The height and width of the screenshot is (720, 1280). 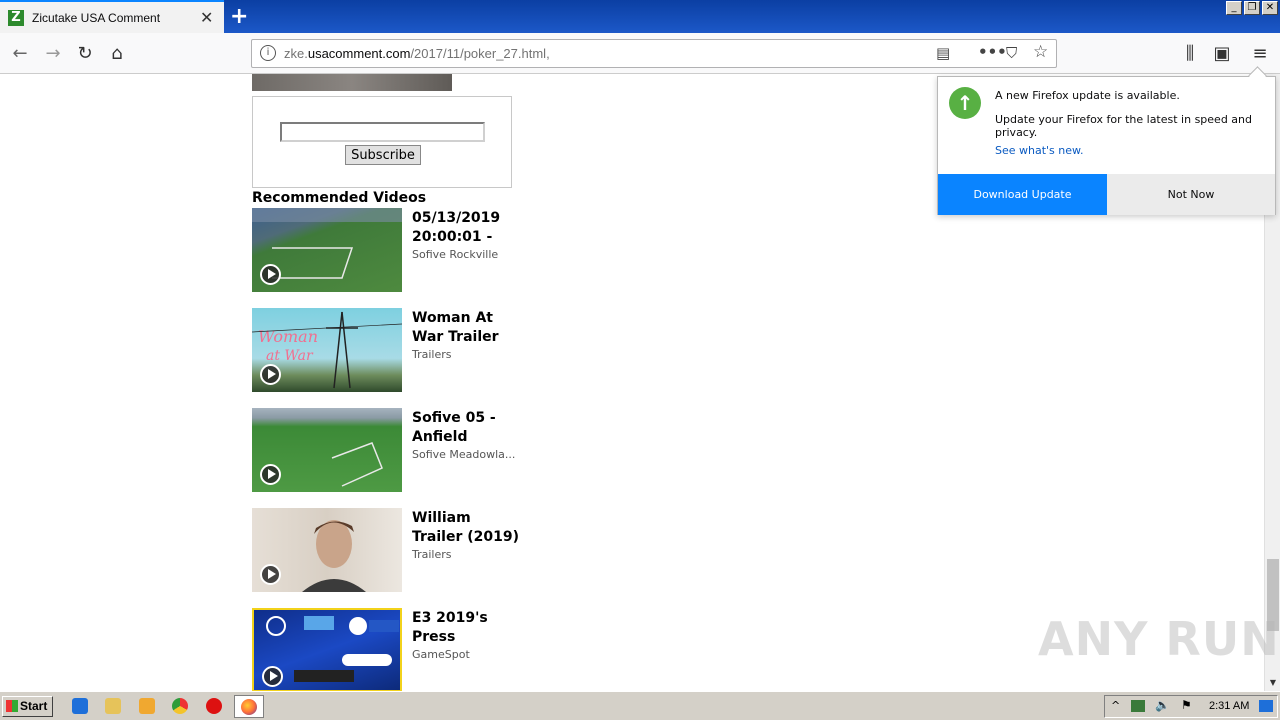 I want to click on video-title: E3 2019's Press, so click(x=467, y=628).